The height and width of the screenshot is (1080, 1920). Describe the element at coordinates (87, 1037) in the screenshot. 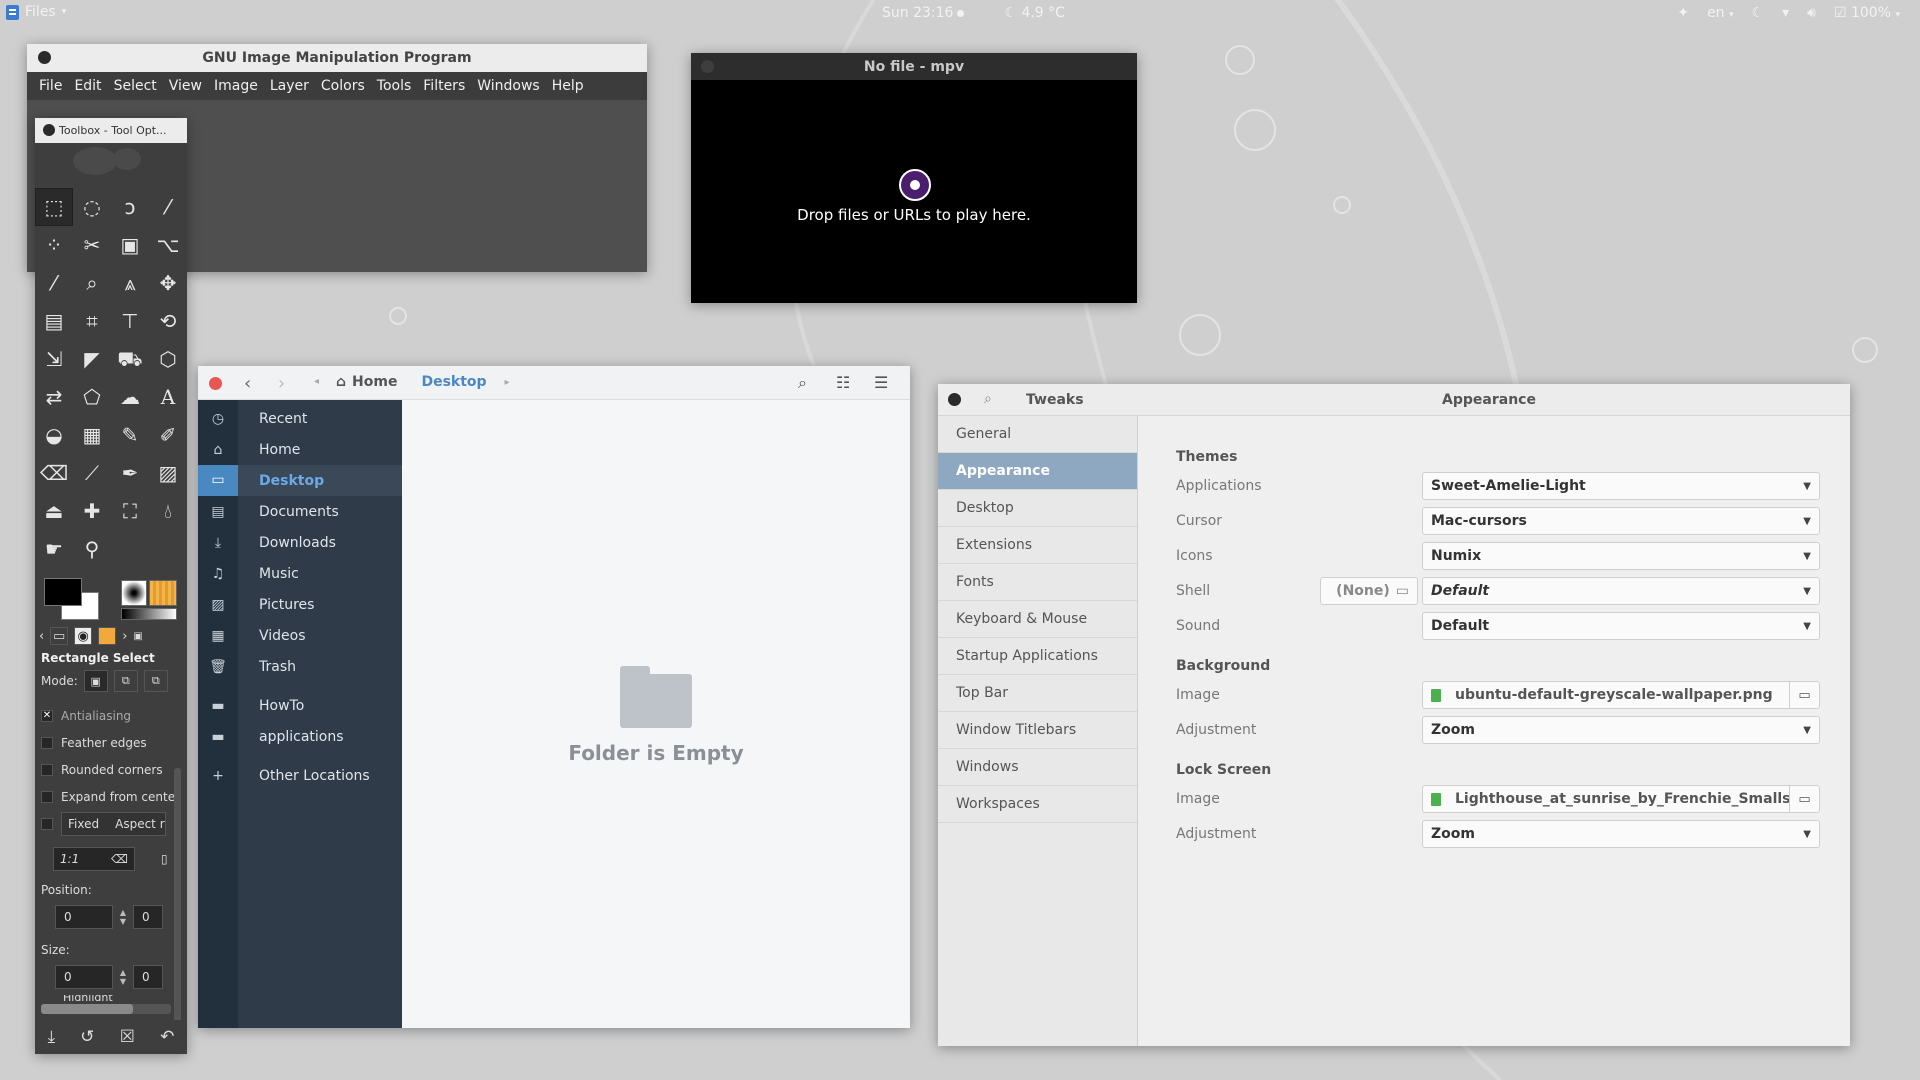

I see `restore-options-icon: ↺` at that location.